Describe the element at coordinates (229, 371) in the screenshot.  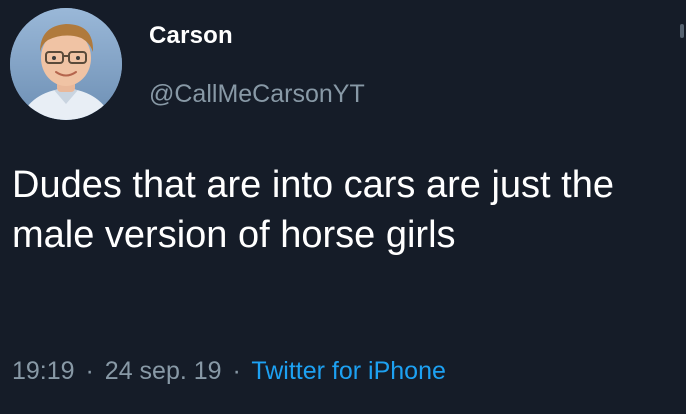
I see `tweet-meta: 19:19 · 24 sep. 19 · Twitter for iPhone` at that location.